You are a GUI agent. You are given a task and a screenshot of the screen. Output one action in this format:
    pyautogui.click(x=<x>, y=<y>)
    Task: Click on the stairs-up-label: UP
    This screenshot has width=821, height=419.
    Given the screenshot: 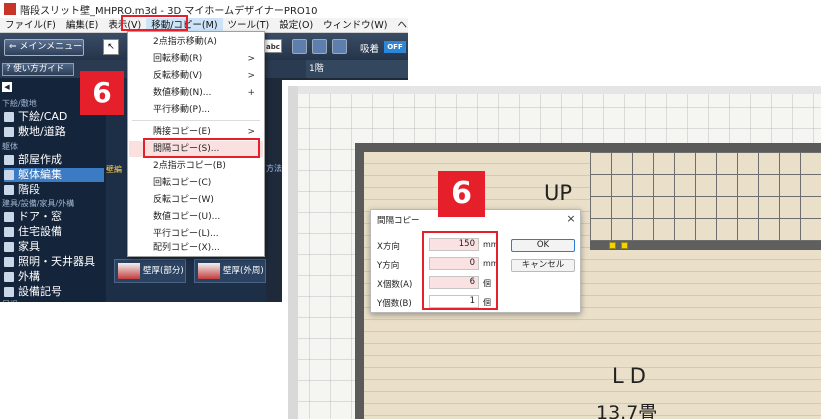 What is the action you would take?
    pyautogui.click(x=558, y=193)
    